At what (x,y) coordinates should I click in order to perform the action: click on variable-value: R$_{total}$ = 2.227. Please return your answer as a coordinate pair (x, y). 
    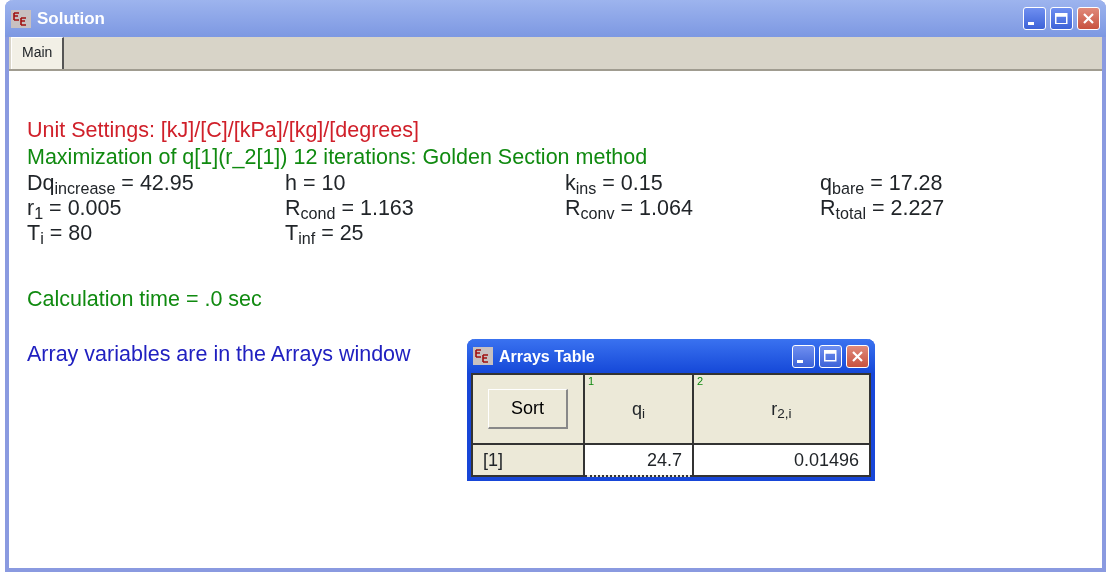
    Looking at the image, I should click on (883, 208).